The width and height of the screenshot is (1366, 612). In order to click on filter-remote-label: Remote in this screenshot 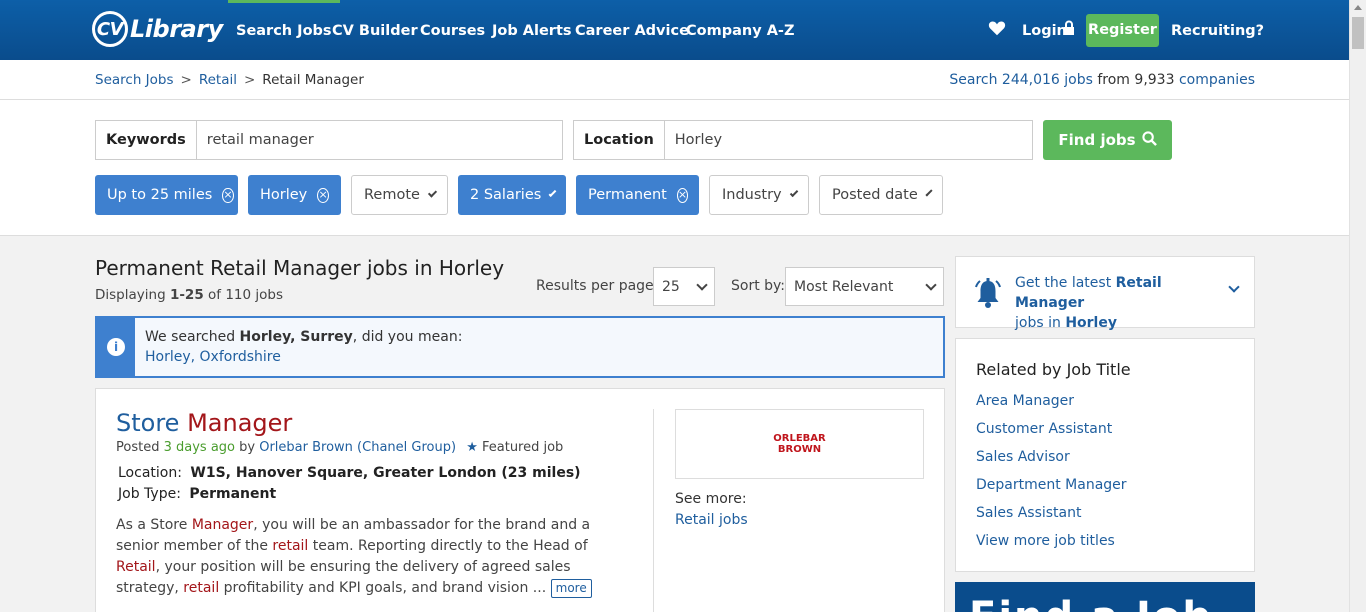, I will do `click(392, 195)`.